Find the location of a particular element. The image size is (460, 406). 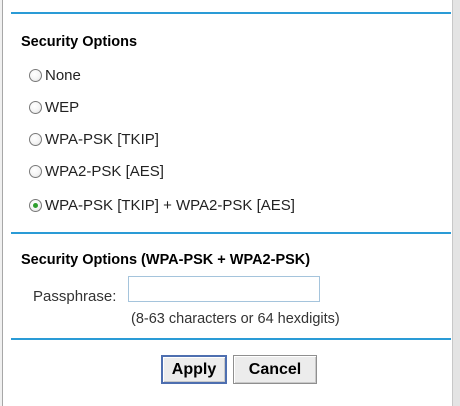

divider-top is located at coordinates (231, 13).